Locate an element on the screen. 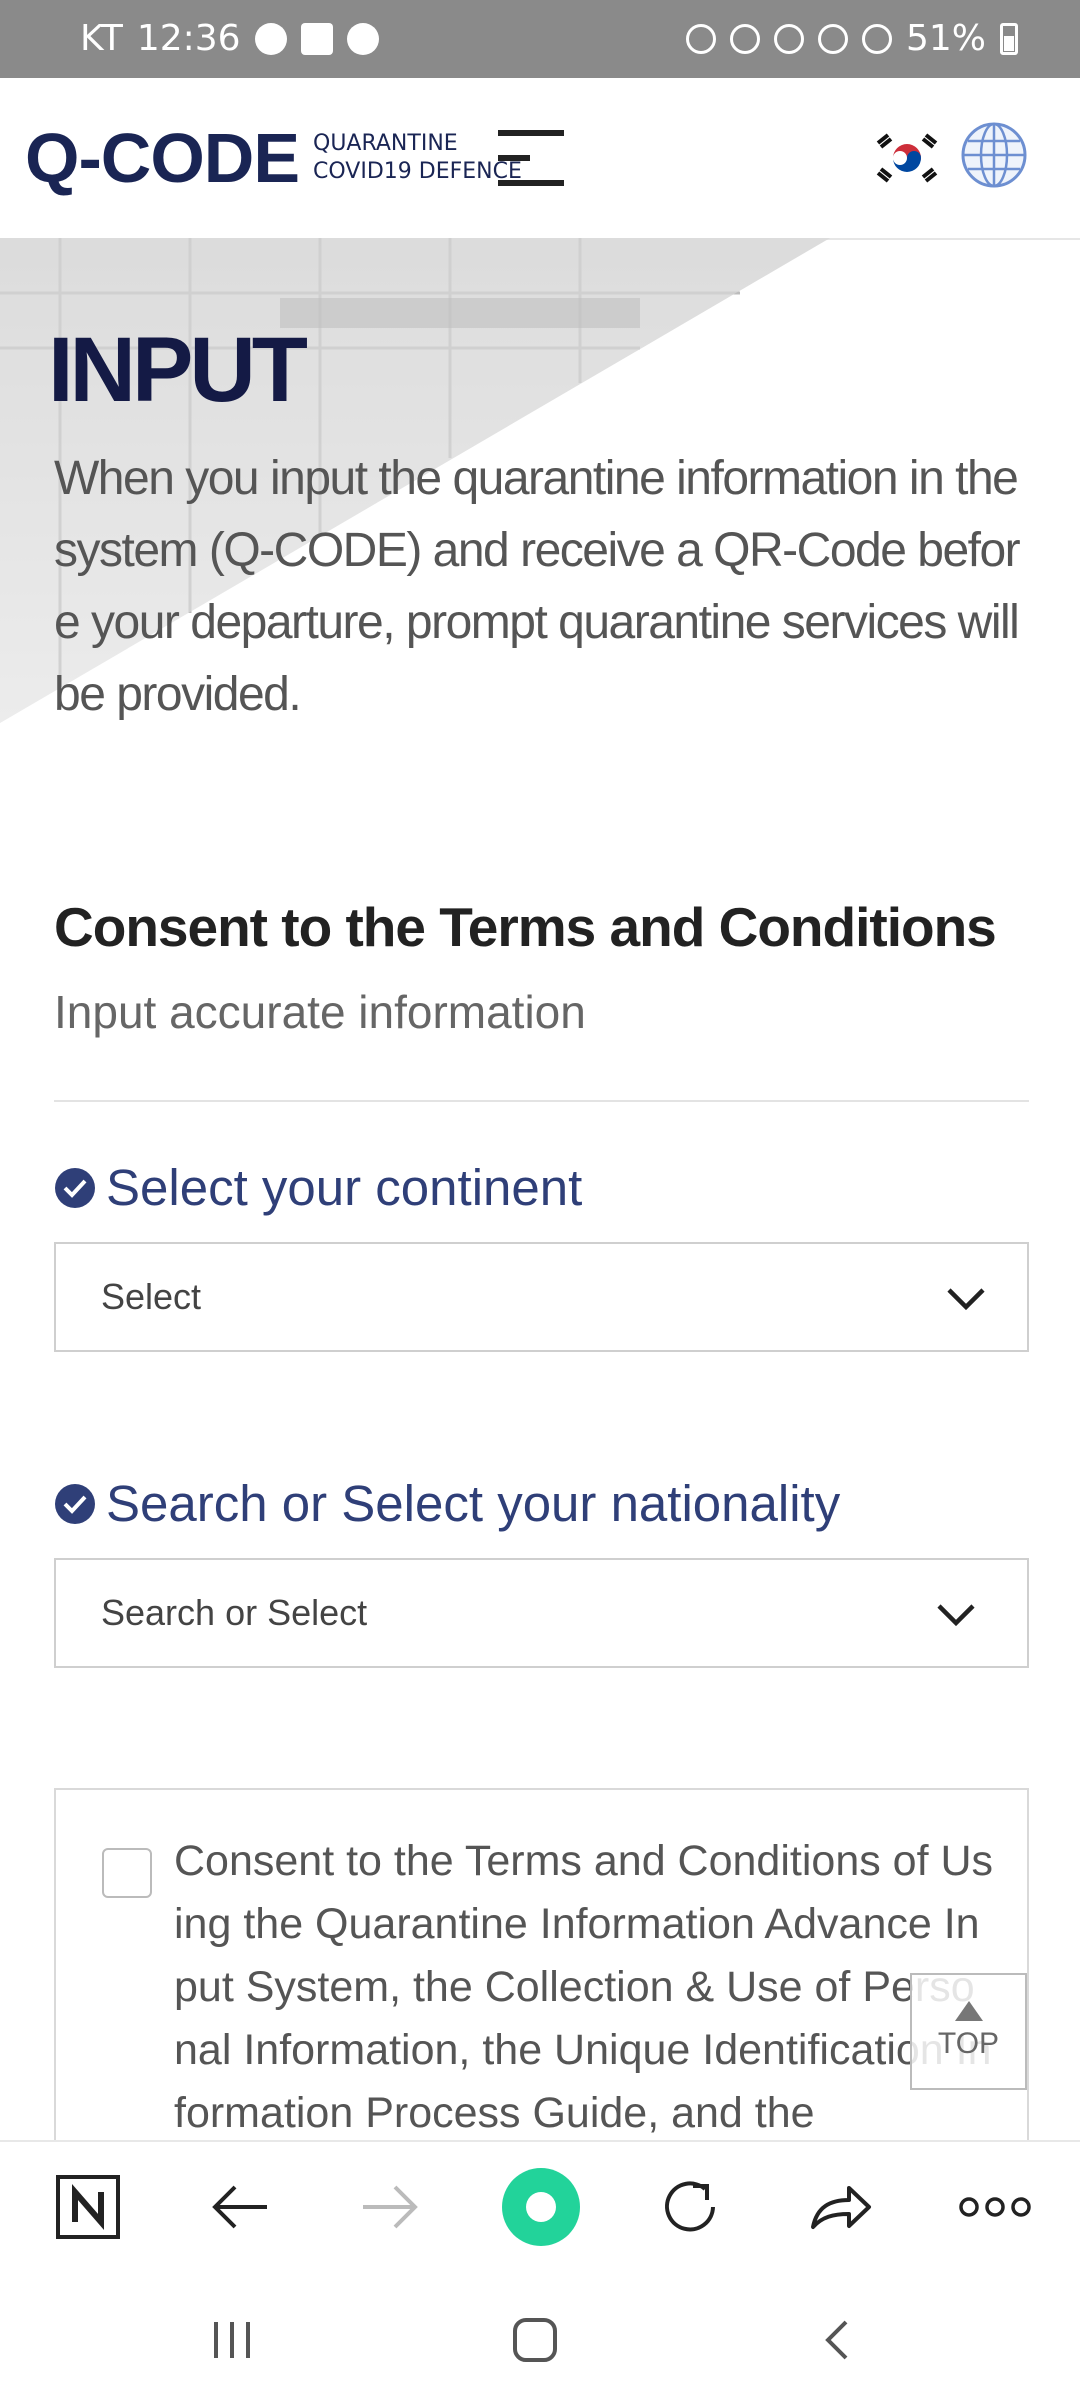 The height and width of the screenshot is (2400, 1080). alarm-icon is located at coordinates (700, 38).